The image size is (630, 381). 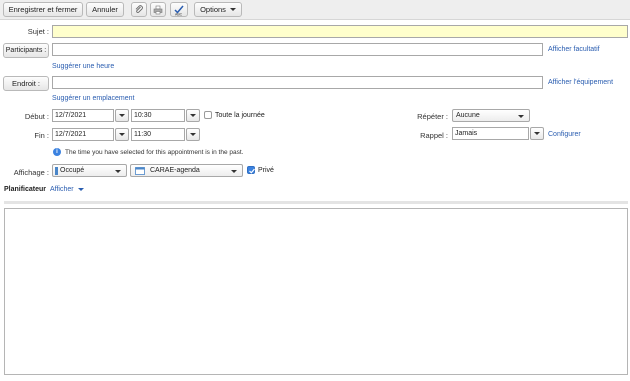 I want to click on end-label: Fin :, so click(x=41, y=135).